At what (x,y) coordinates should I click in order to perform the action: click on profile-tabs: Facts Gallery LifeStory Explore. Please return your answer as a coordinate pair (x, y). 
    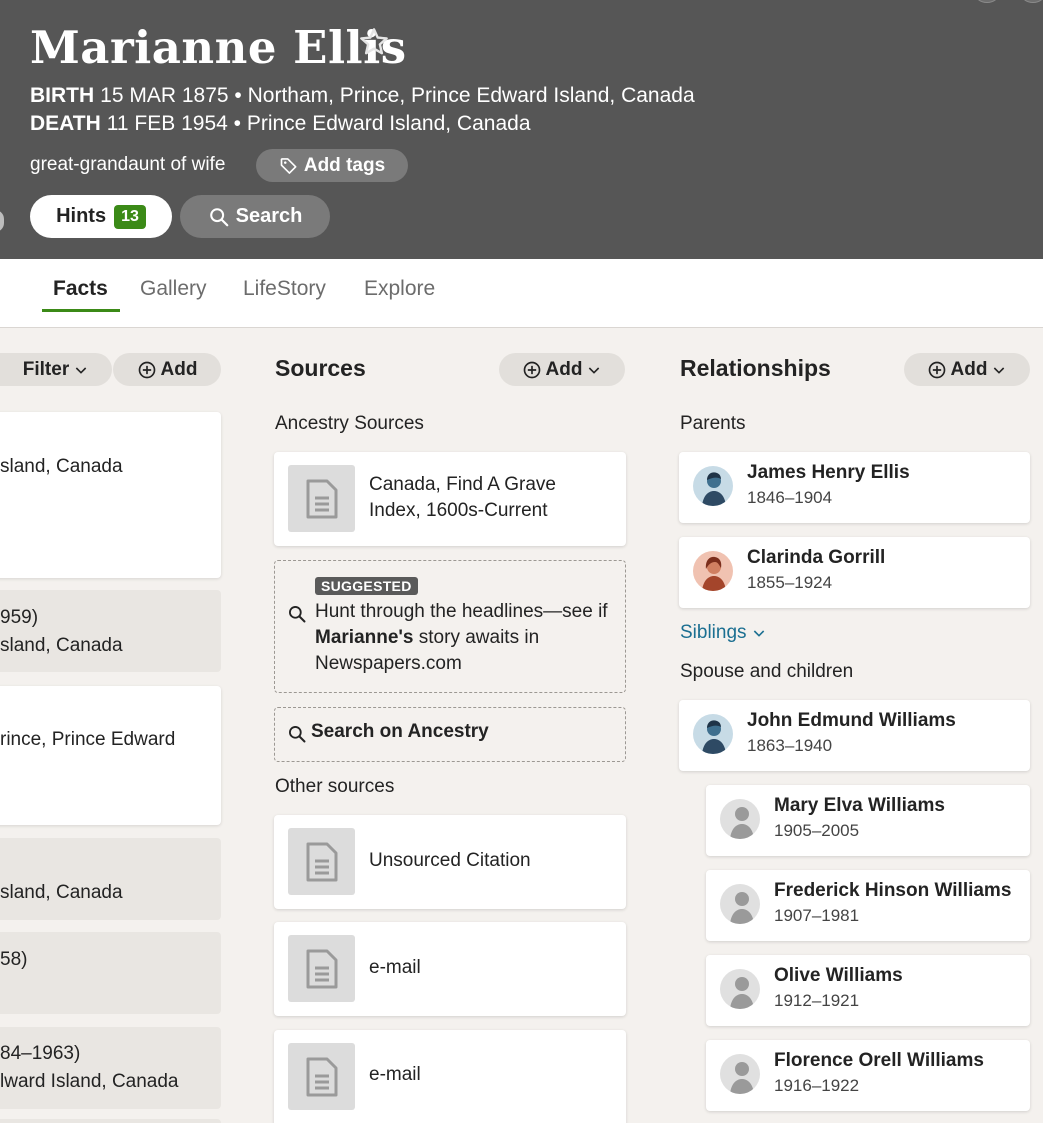
    Looking at the image, I should click on (521, 293).